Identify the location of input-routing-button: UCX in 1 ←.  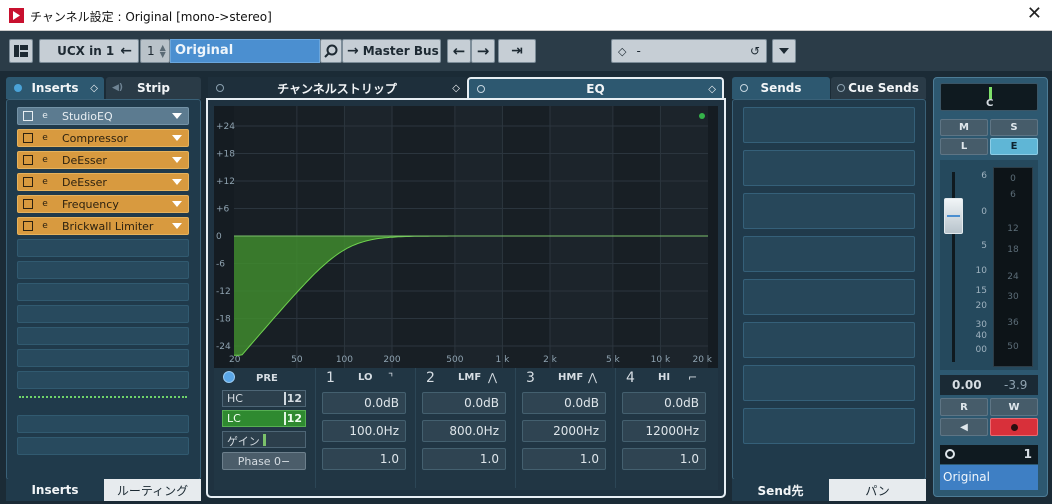
(89, 51).